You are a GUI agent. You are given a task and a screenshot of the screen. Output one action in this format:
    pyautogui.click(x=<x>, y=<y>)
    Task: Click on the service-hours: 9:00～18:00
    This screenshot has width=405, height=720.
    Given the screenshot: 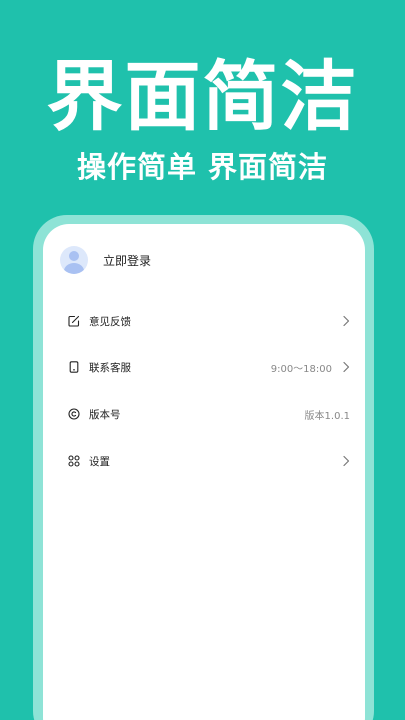 What is the action you would take?
    pyautogui.click(x=301, y=369)
    